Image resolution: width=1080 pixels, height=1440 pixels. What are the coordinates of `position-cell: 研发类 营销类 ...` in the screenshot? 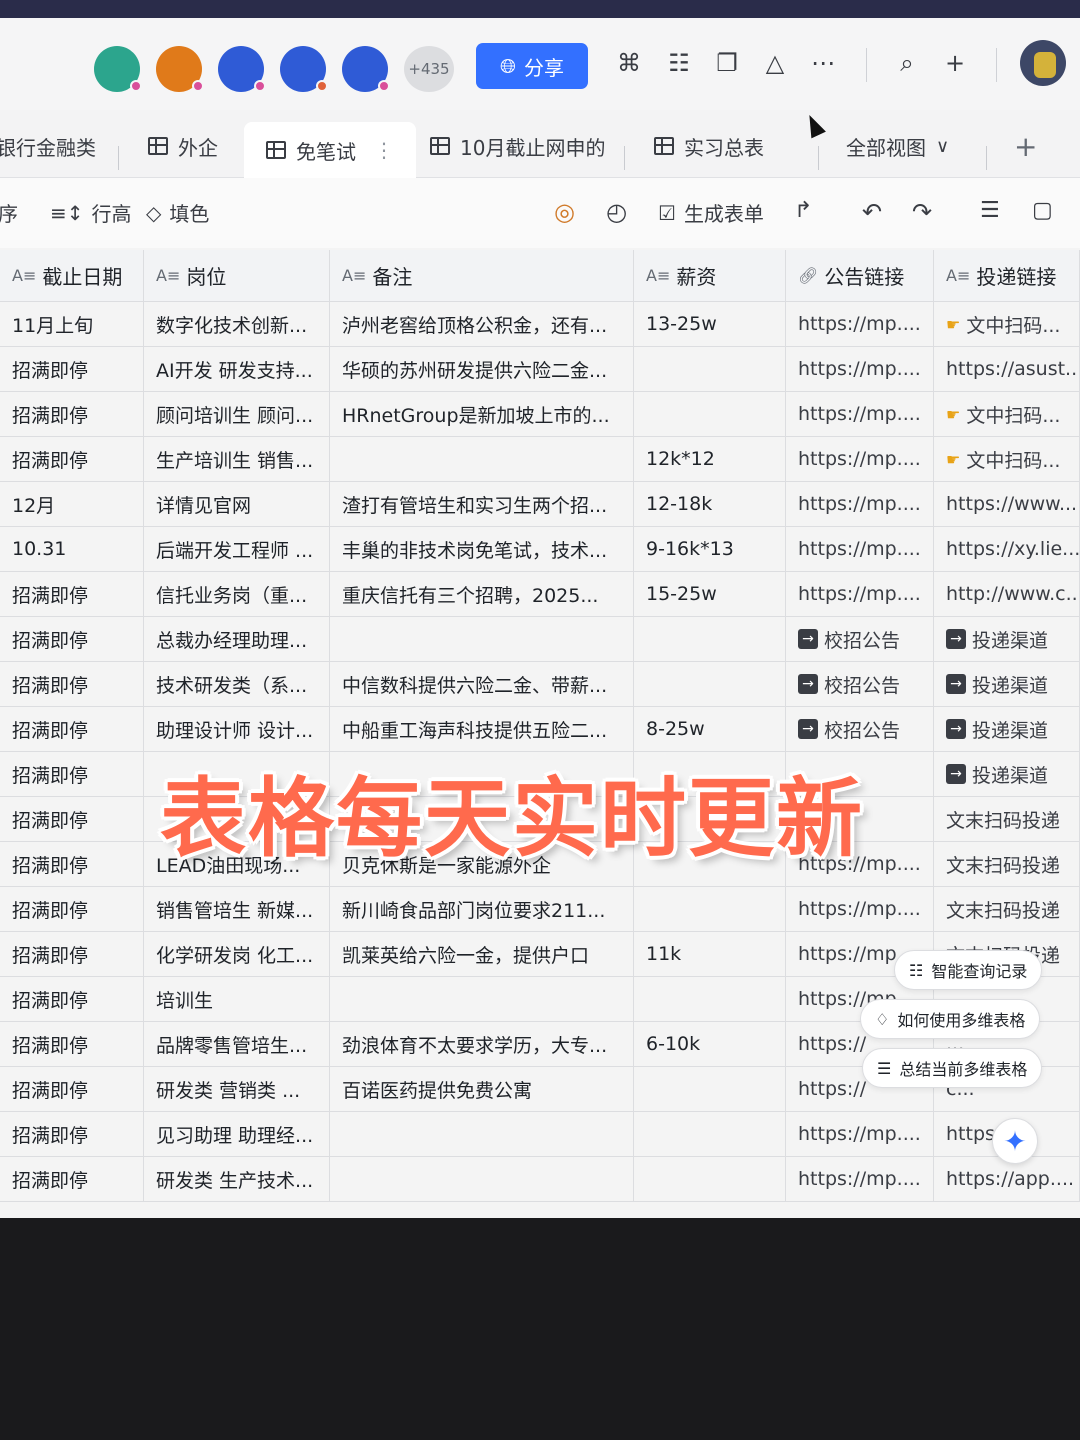 It's located at (237, 1089).